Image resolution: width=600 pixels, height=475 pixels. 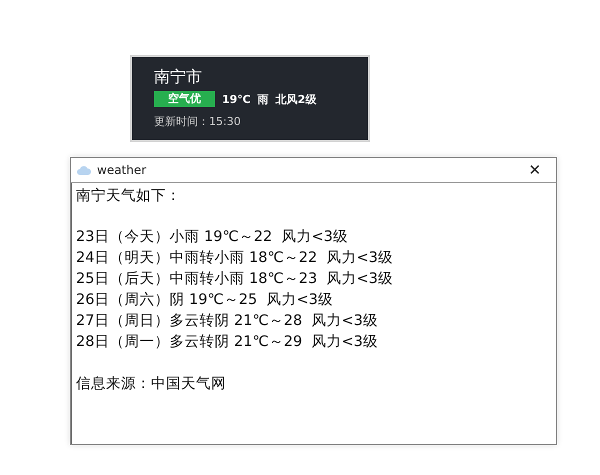 I want to click on forecast-line: 25日（后天）中雨转小雨 18℃～23 风力<3级, so click(x=235, y=279).